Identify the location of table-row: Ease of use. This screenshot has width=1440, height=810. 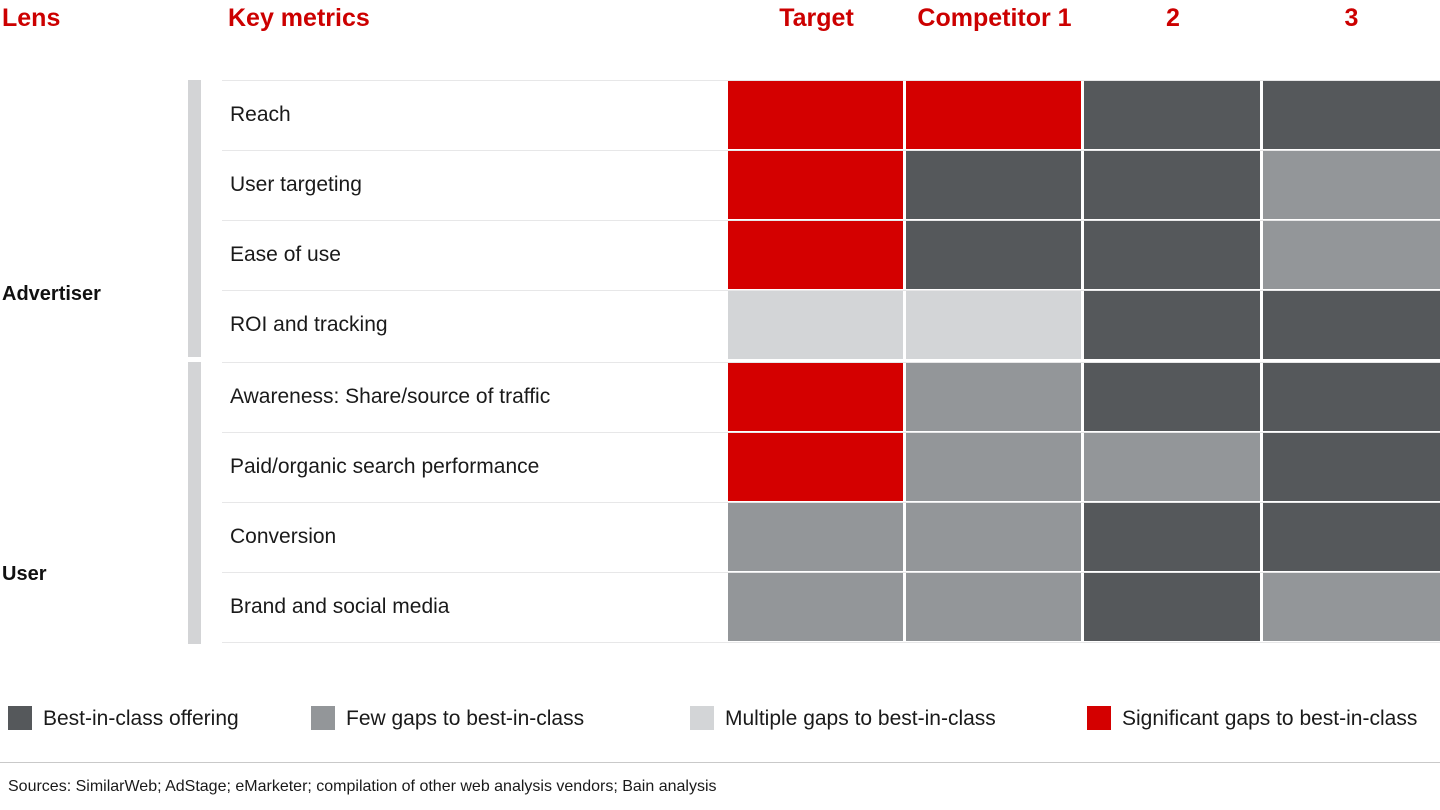
(720, 255).